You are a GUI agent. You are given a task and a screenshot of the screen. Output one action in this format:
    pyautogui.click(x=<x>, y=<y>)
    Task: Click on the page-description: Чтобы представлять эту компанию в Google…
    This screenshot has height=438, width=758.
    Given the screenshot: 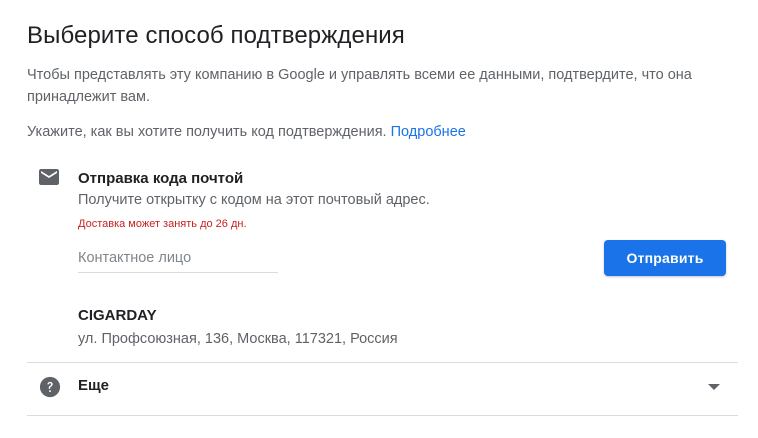 What is the action you would take?
    pyautogui.click(x=359, y=86)
    